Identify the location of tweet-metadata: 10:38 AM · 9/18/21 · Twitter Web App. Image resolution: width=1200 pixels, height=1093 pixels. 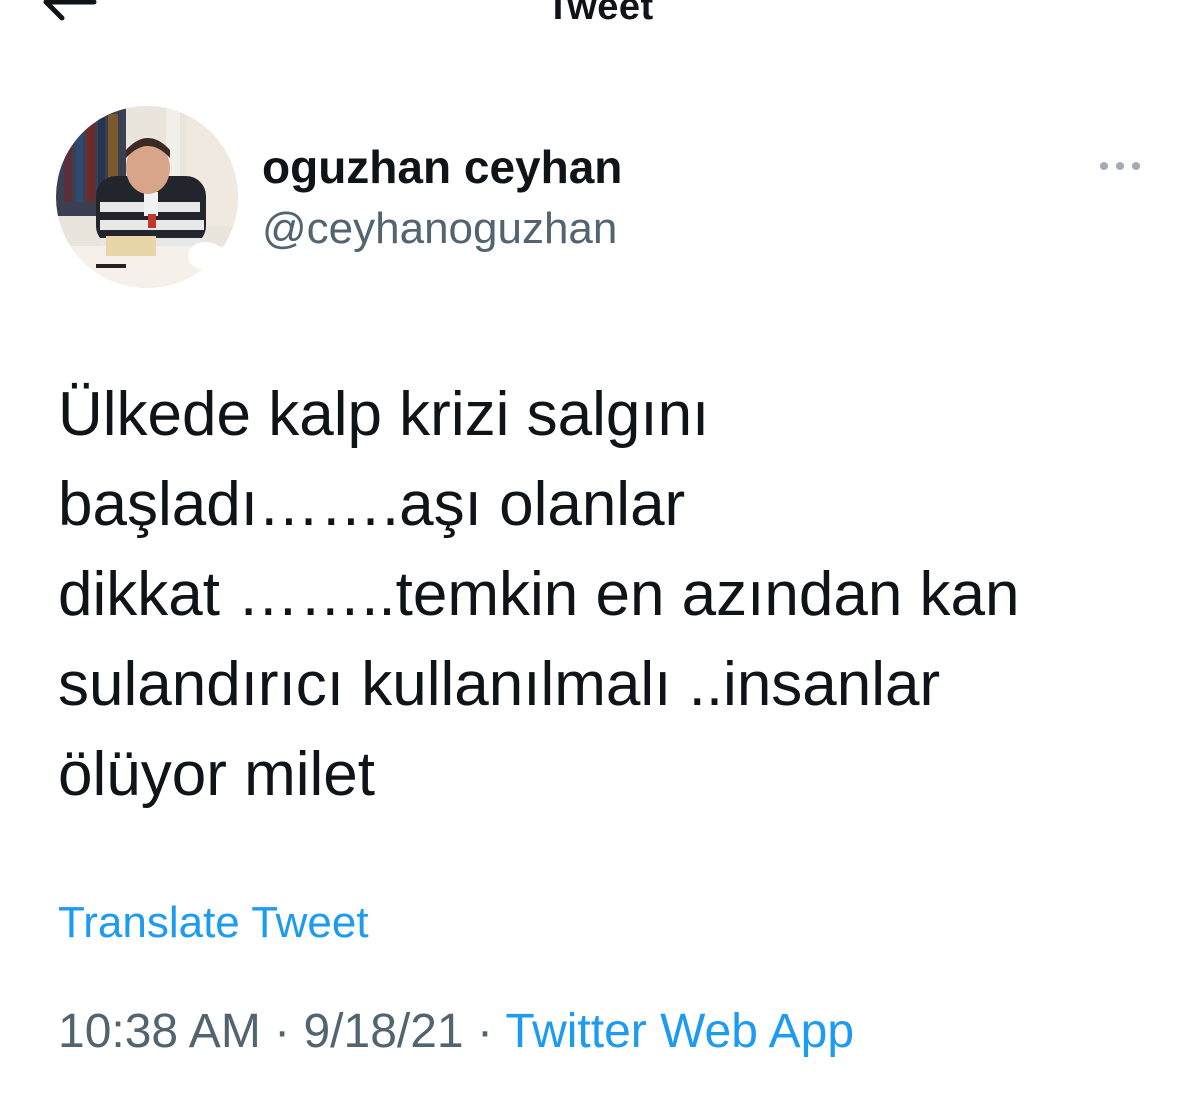
(456, 1031).